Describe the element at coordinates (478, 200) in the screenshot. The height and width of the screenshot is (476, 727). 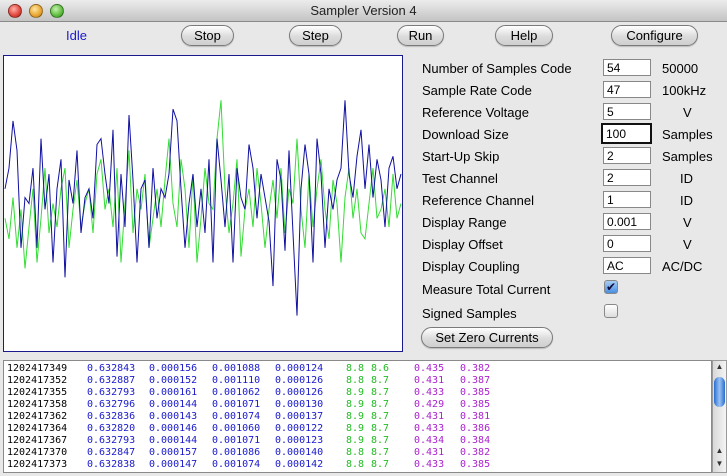
I see `param-label-reference-channel: Reference Channel` at that location.